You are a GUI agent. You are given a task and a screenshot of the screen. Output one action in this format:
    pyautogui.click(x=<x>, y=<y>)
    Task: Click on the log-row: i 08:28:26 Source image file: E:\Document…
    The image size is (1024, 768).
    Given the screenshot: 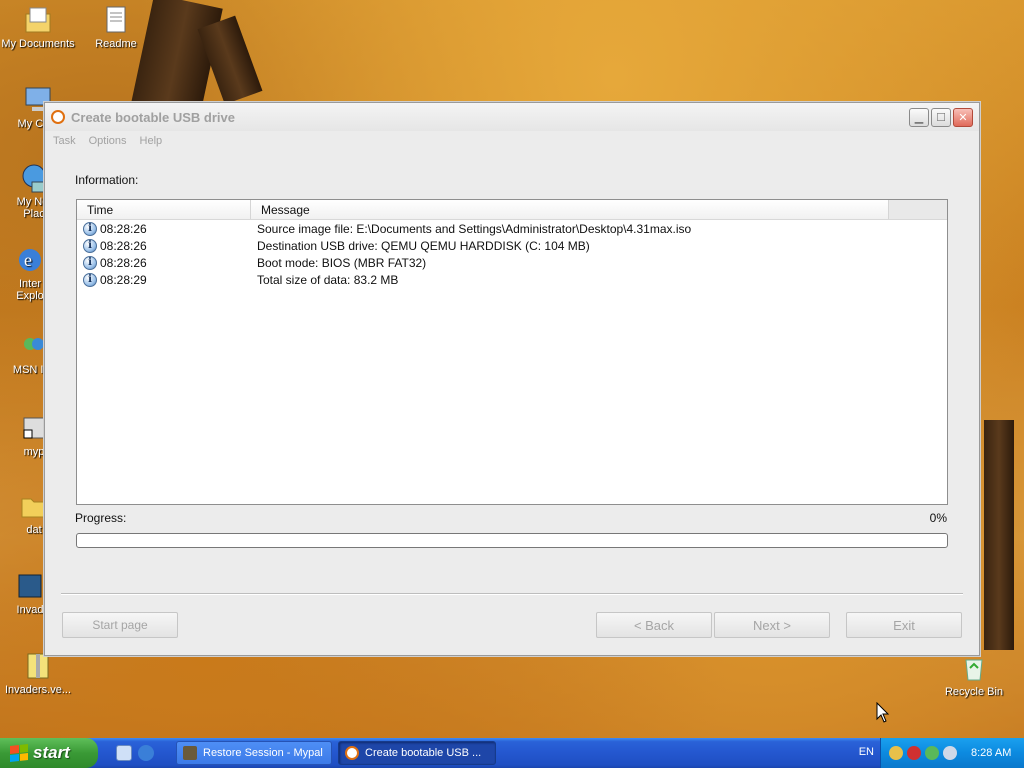 What is the action you would take?
    pyautogui.click(x=512, y=228)
    